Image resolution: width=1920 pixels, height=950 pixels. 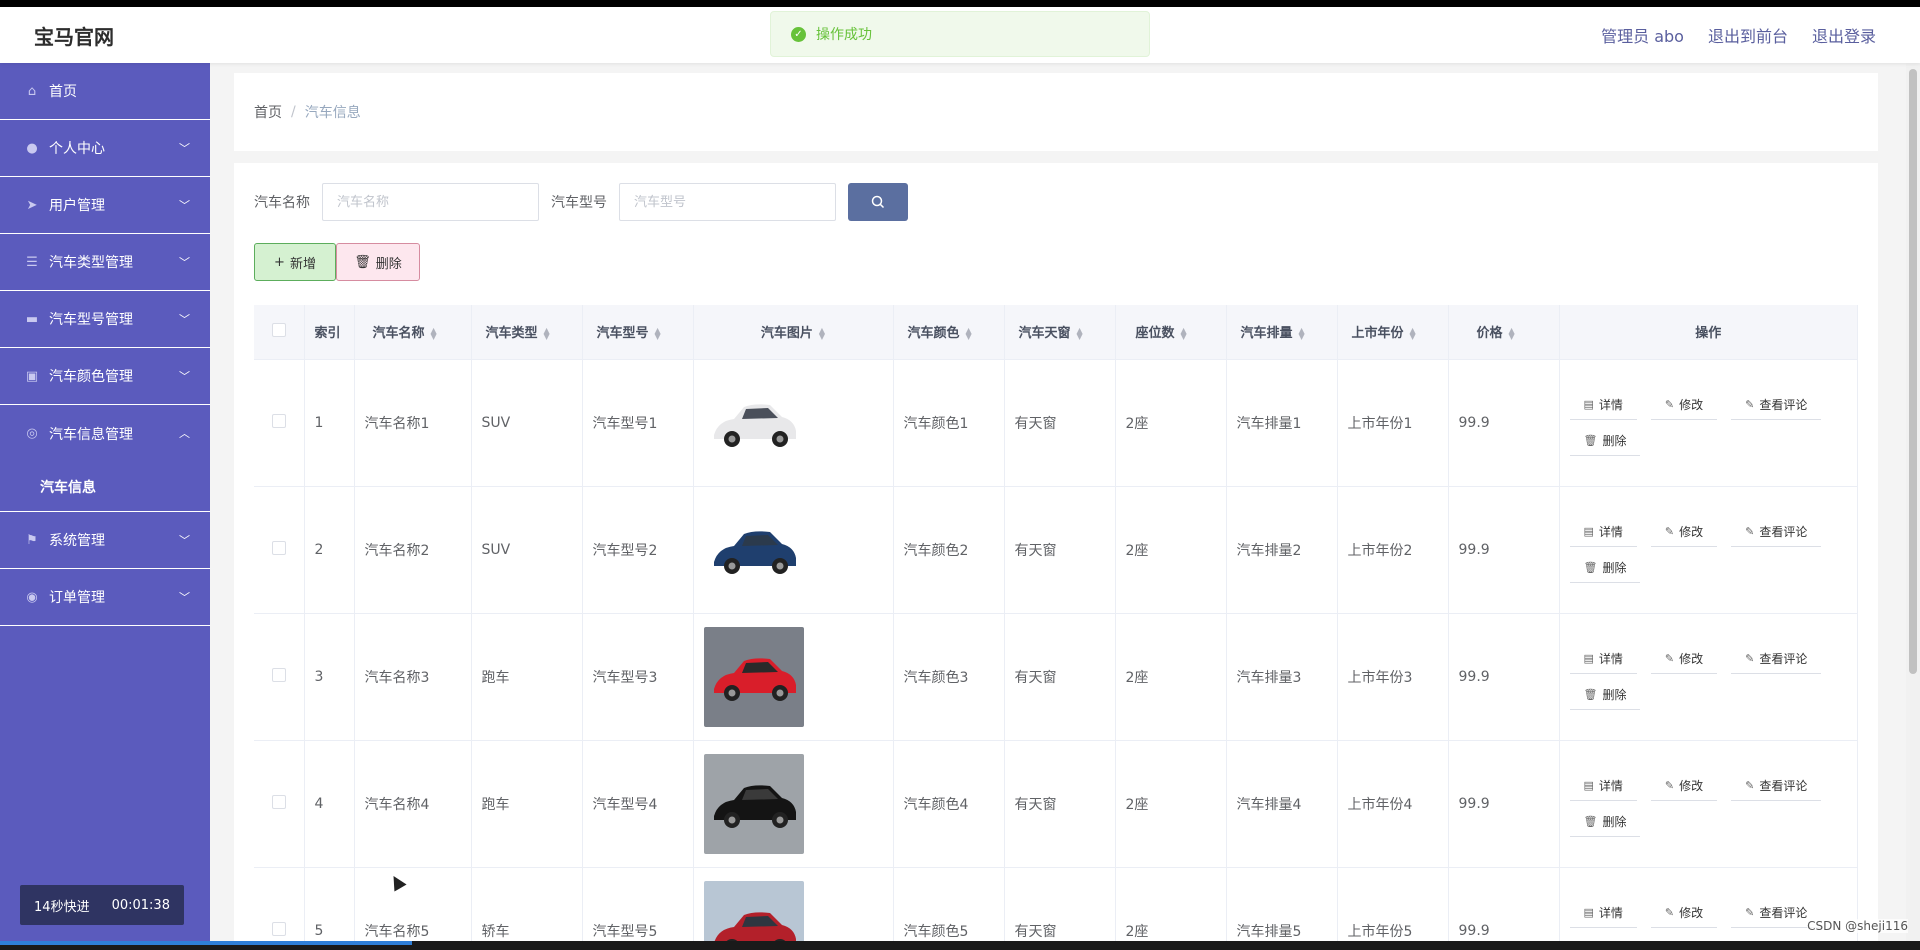 I want to click on select-all-cell, so click(x=279, y=332).